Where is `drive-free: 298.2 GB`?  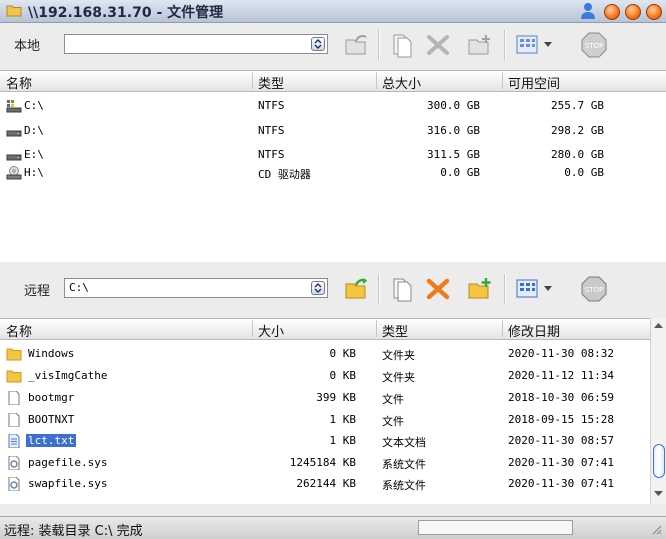
drive-free: 298.2 GB is located at coordinates (577, 130).